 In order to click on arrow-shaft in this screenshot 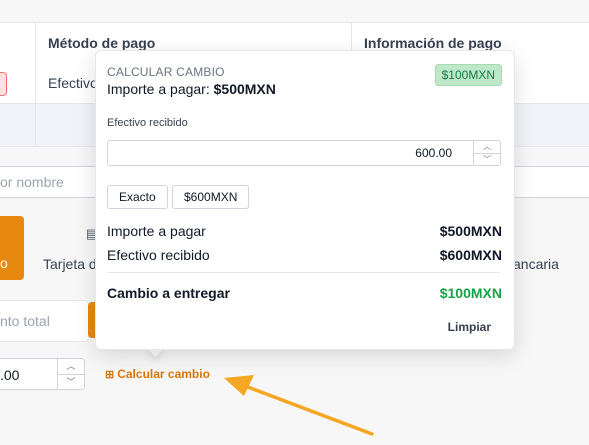, I will do `click(308, 410)`.